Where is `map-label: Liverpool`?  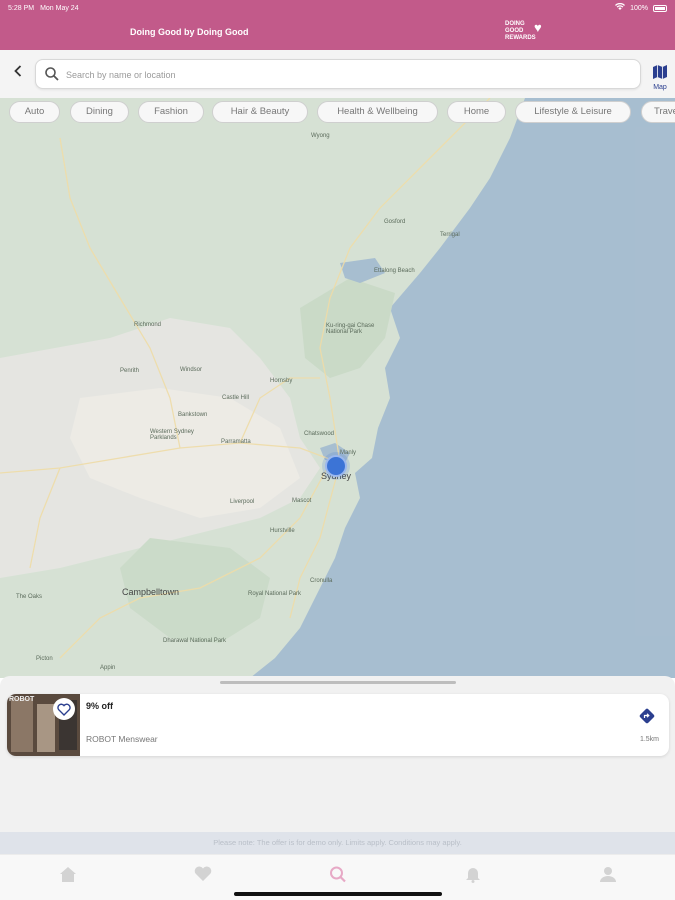
map-label: Liverpool is located at coordinates (242, 502).